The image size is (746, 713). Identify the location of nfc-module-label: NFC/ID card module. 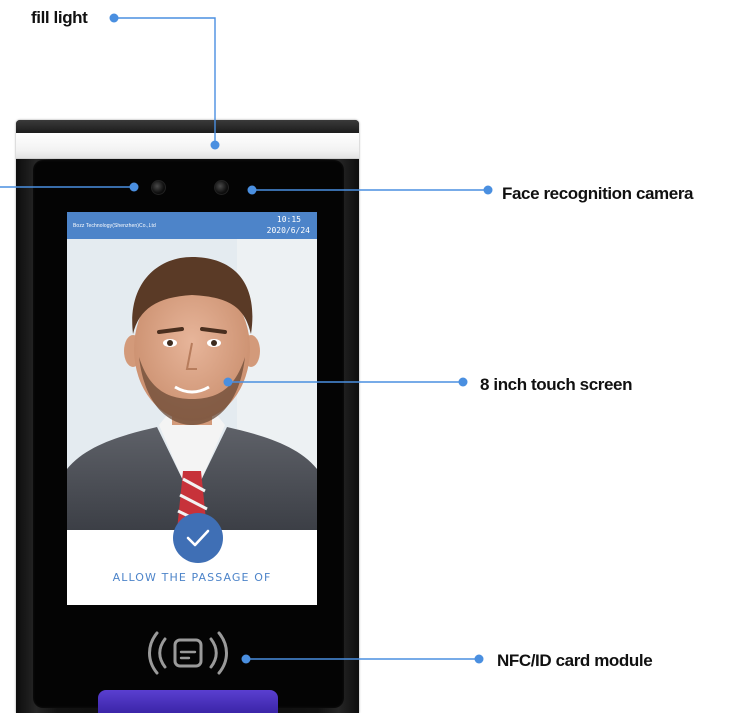
(575, 660).